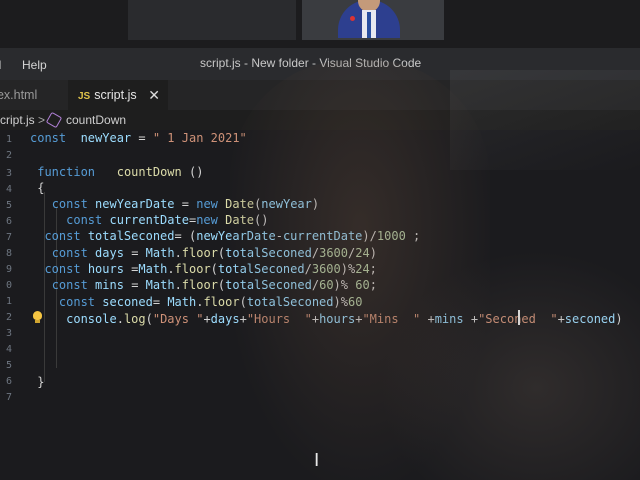  I want to click on menu-help: Help, so click(34, 65).